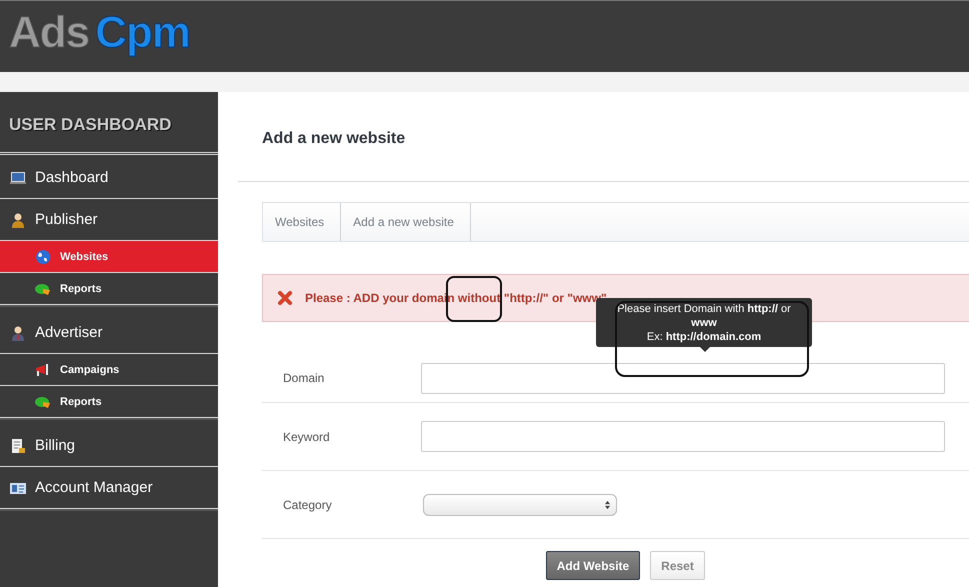 The height and width of the screenshot is (587, 969). Describe the element at coordinates (43, 370) in the screenshot. I see `megaphone-icon` at that location.